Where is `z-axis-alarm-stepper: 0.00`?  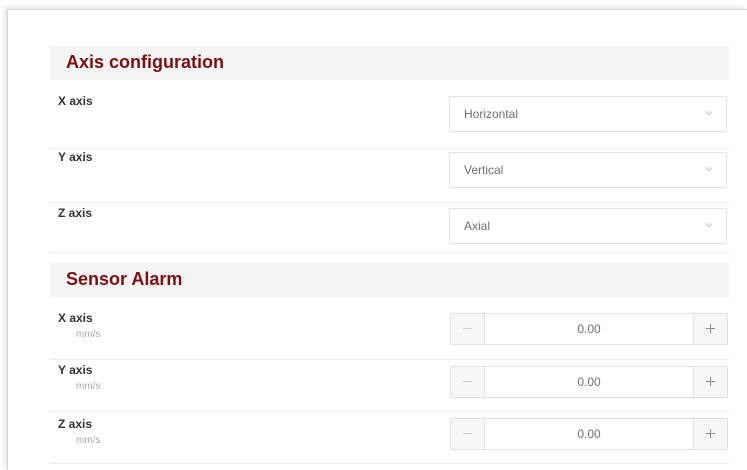
z-axis-alarm-stepper: 0.00 is located at coordinates (589, 434).